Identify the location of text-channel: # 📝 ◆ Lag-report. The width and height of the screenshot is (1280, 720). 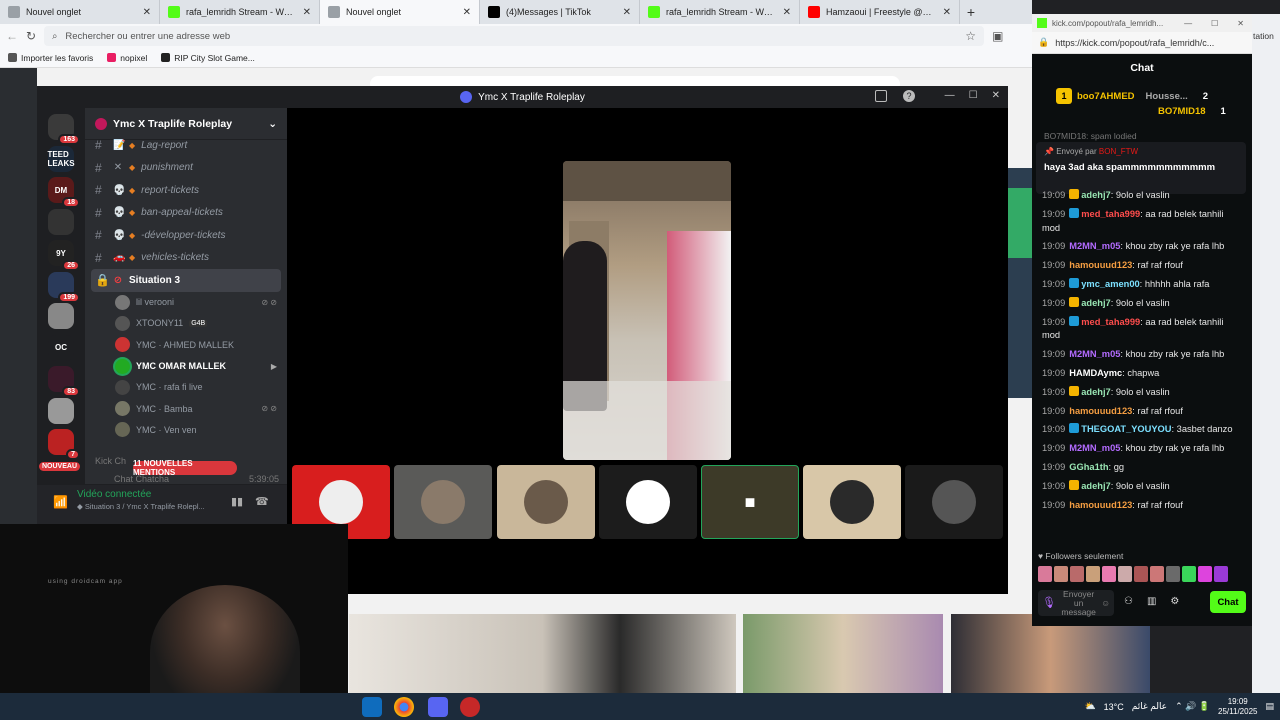
(186, 145).